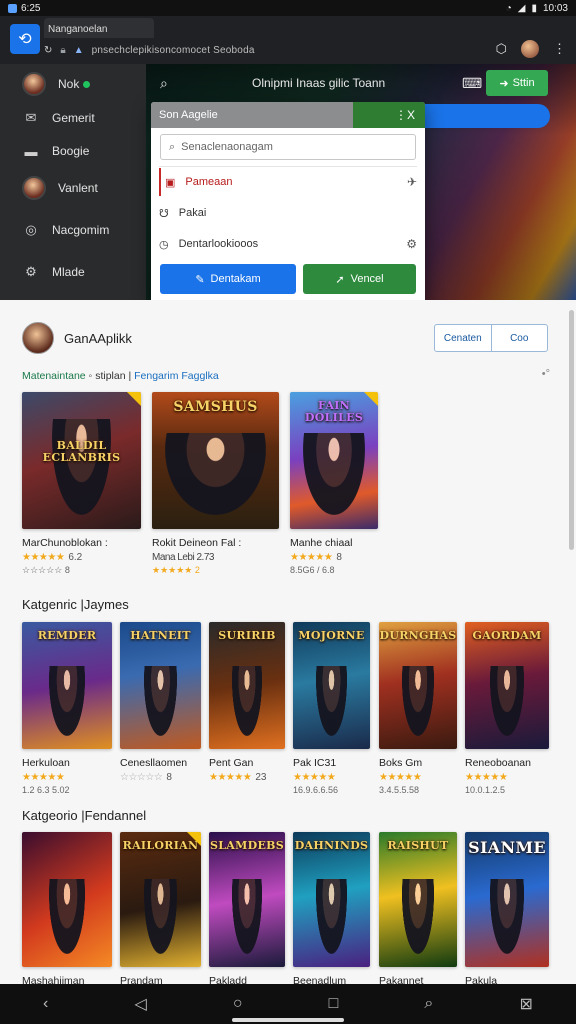 Image resolution: width=576 pixels, height=1024 pixels. What do you see at coordinates (334, 1004) in the screenshot?
I see `recents-icon: □` at bounding box center [334, 1004].